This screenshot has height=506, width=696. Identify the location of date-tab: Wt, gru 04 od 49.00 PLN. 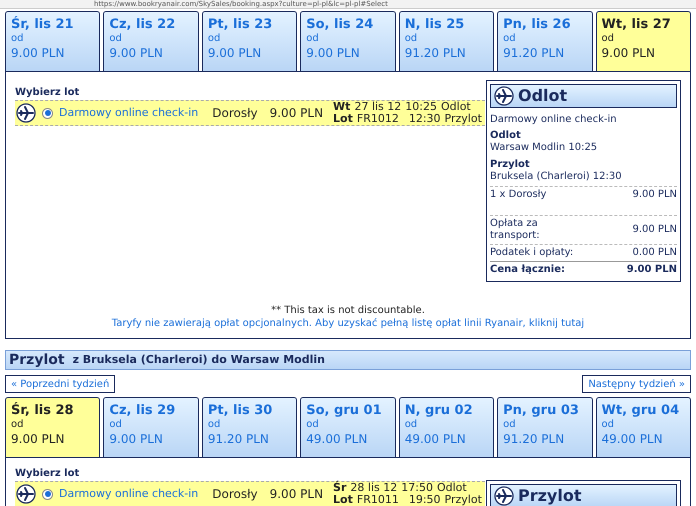
(643, 427).